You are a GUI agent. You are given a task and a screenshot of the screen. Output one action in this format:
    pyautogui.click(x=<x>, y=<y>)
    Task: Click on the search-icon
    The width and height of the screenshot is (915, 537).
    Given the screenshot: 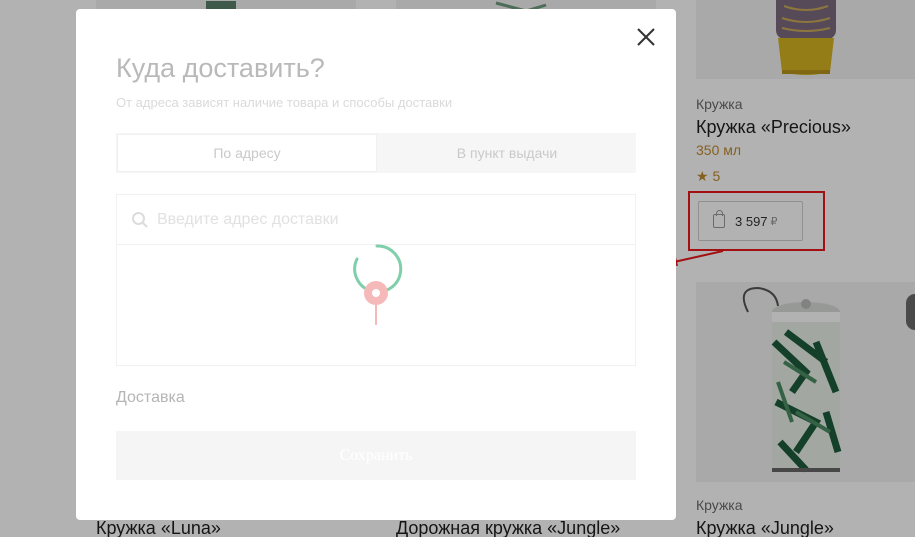 What is the action you would take?
    pyautogui.click(x=140, y=219)
    